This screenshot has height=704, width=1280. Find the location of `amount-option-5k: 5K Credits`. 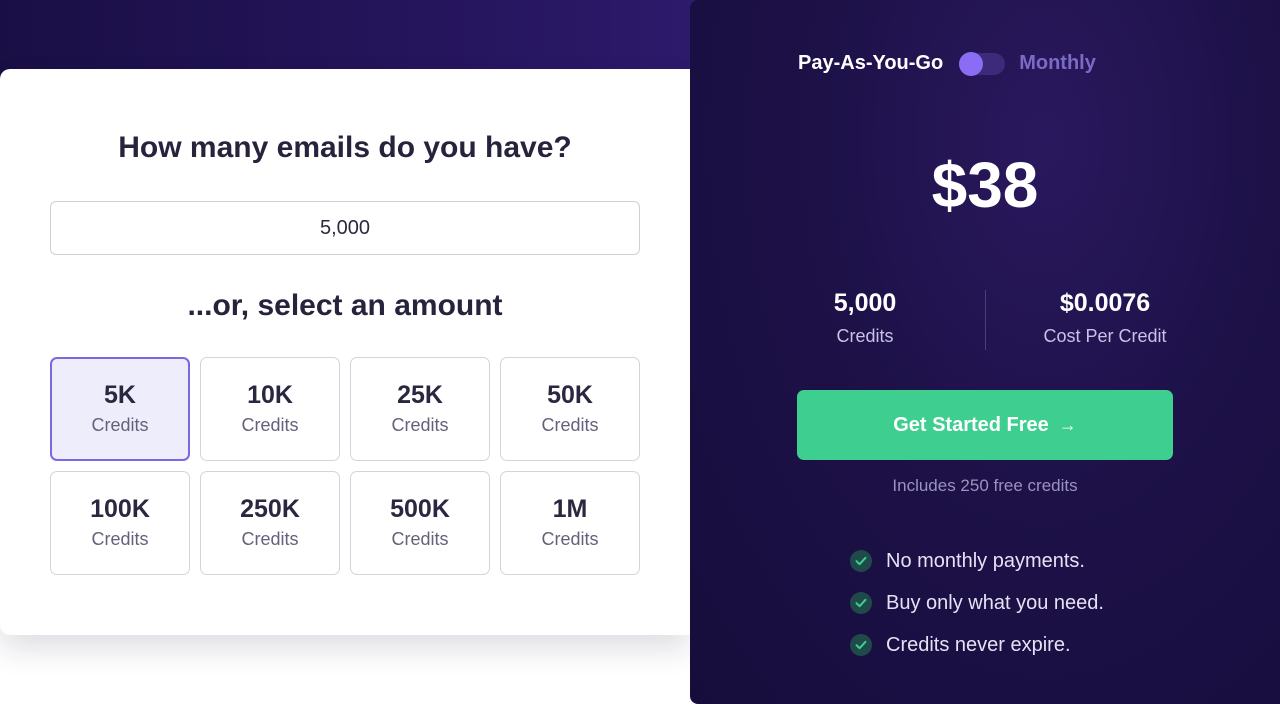

amount-option-5k: 5K Credits is located at coordinates (120, 409).